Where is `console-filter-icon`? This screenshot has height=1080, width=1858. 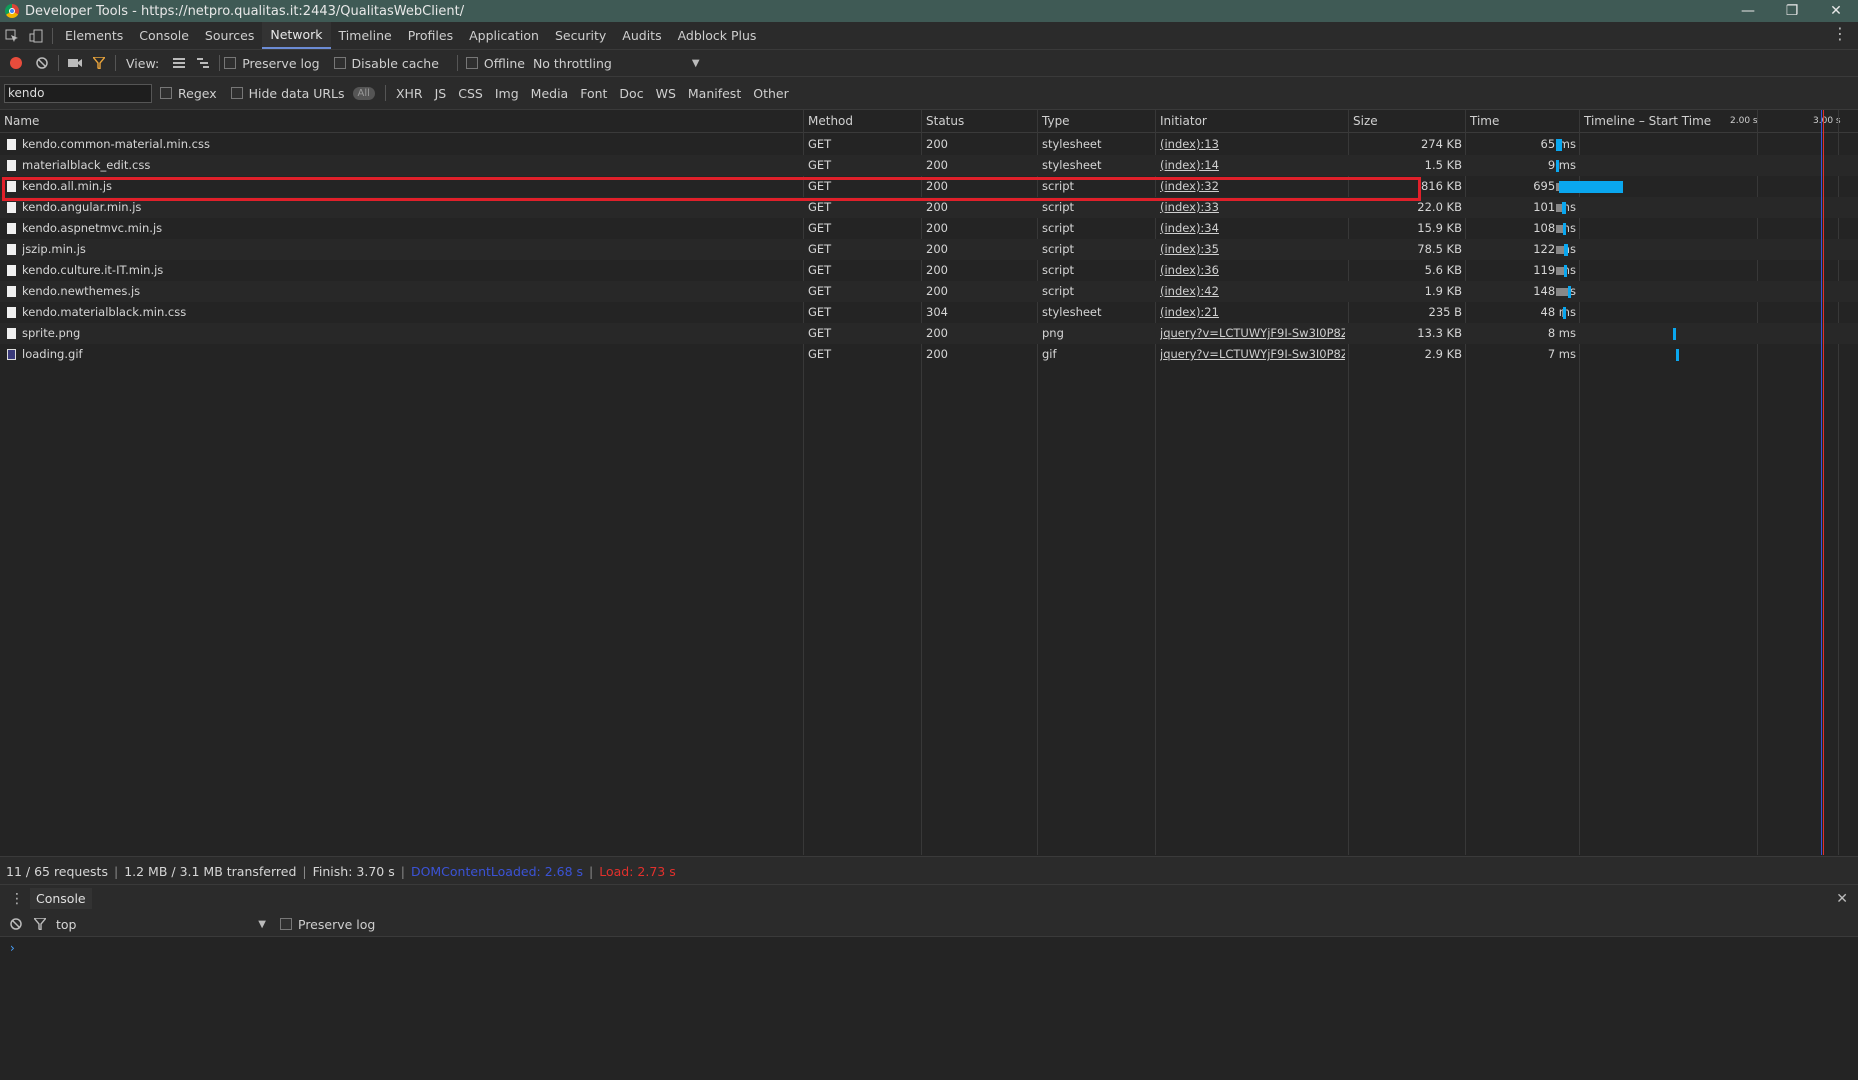 console-filter-icon is located at coordinates (40, 924).